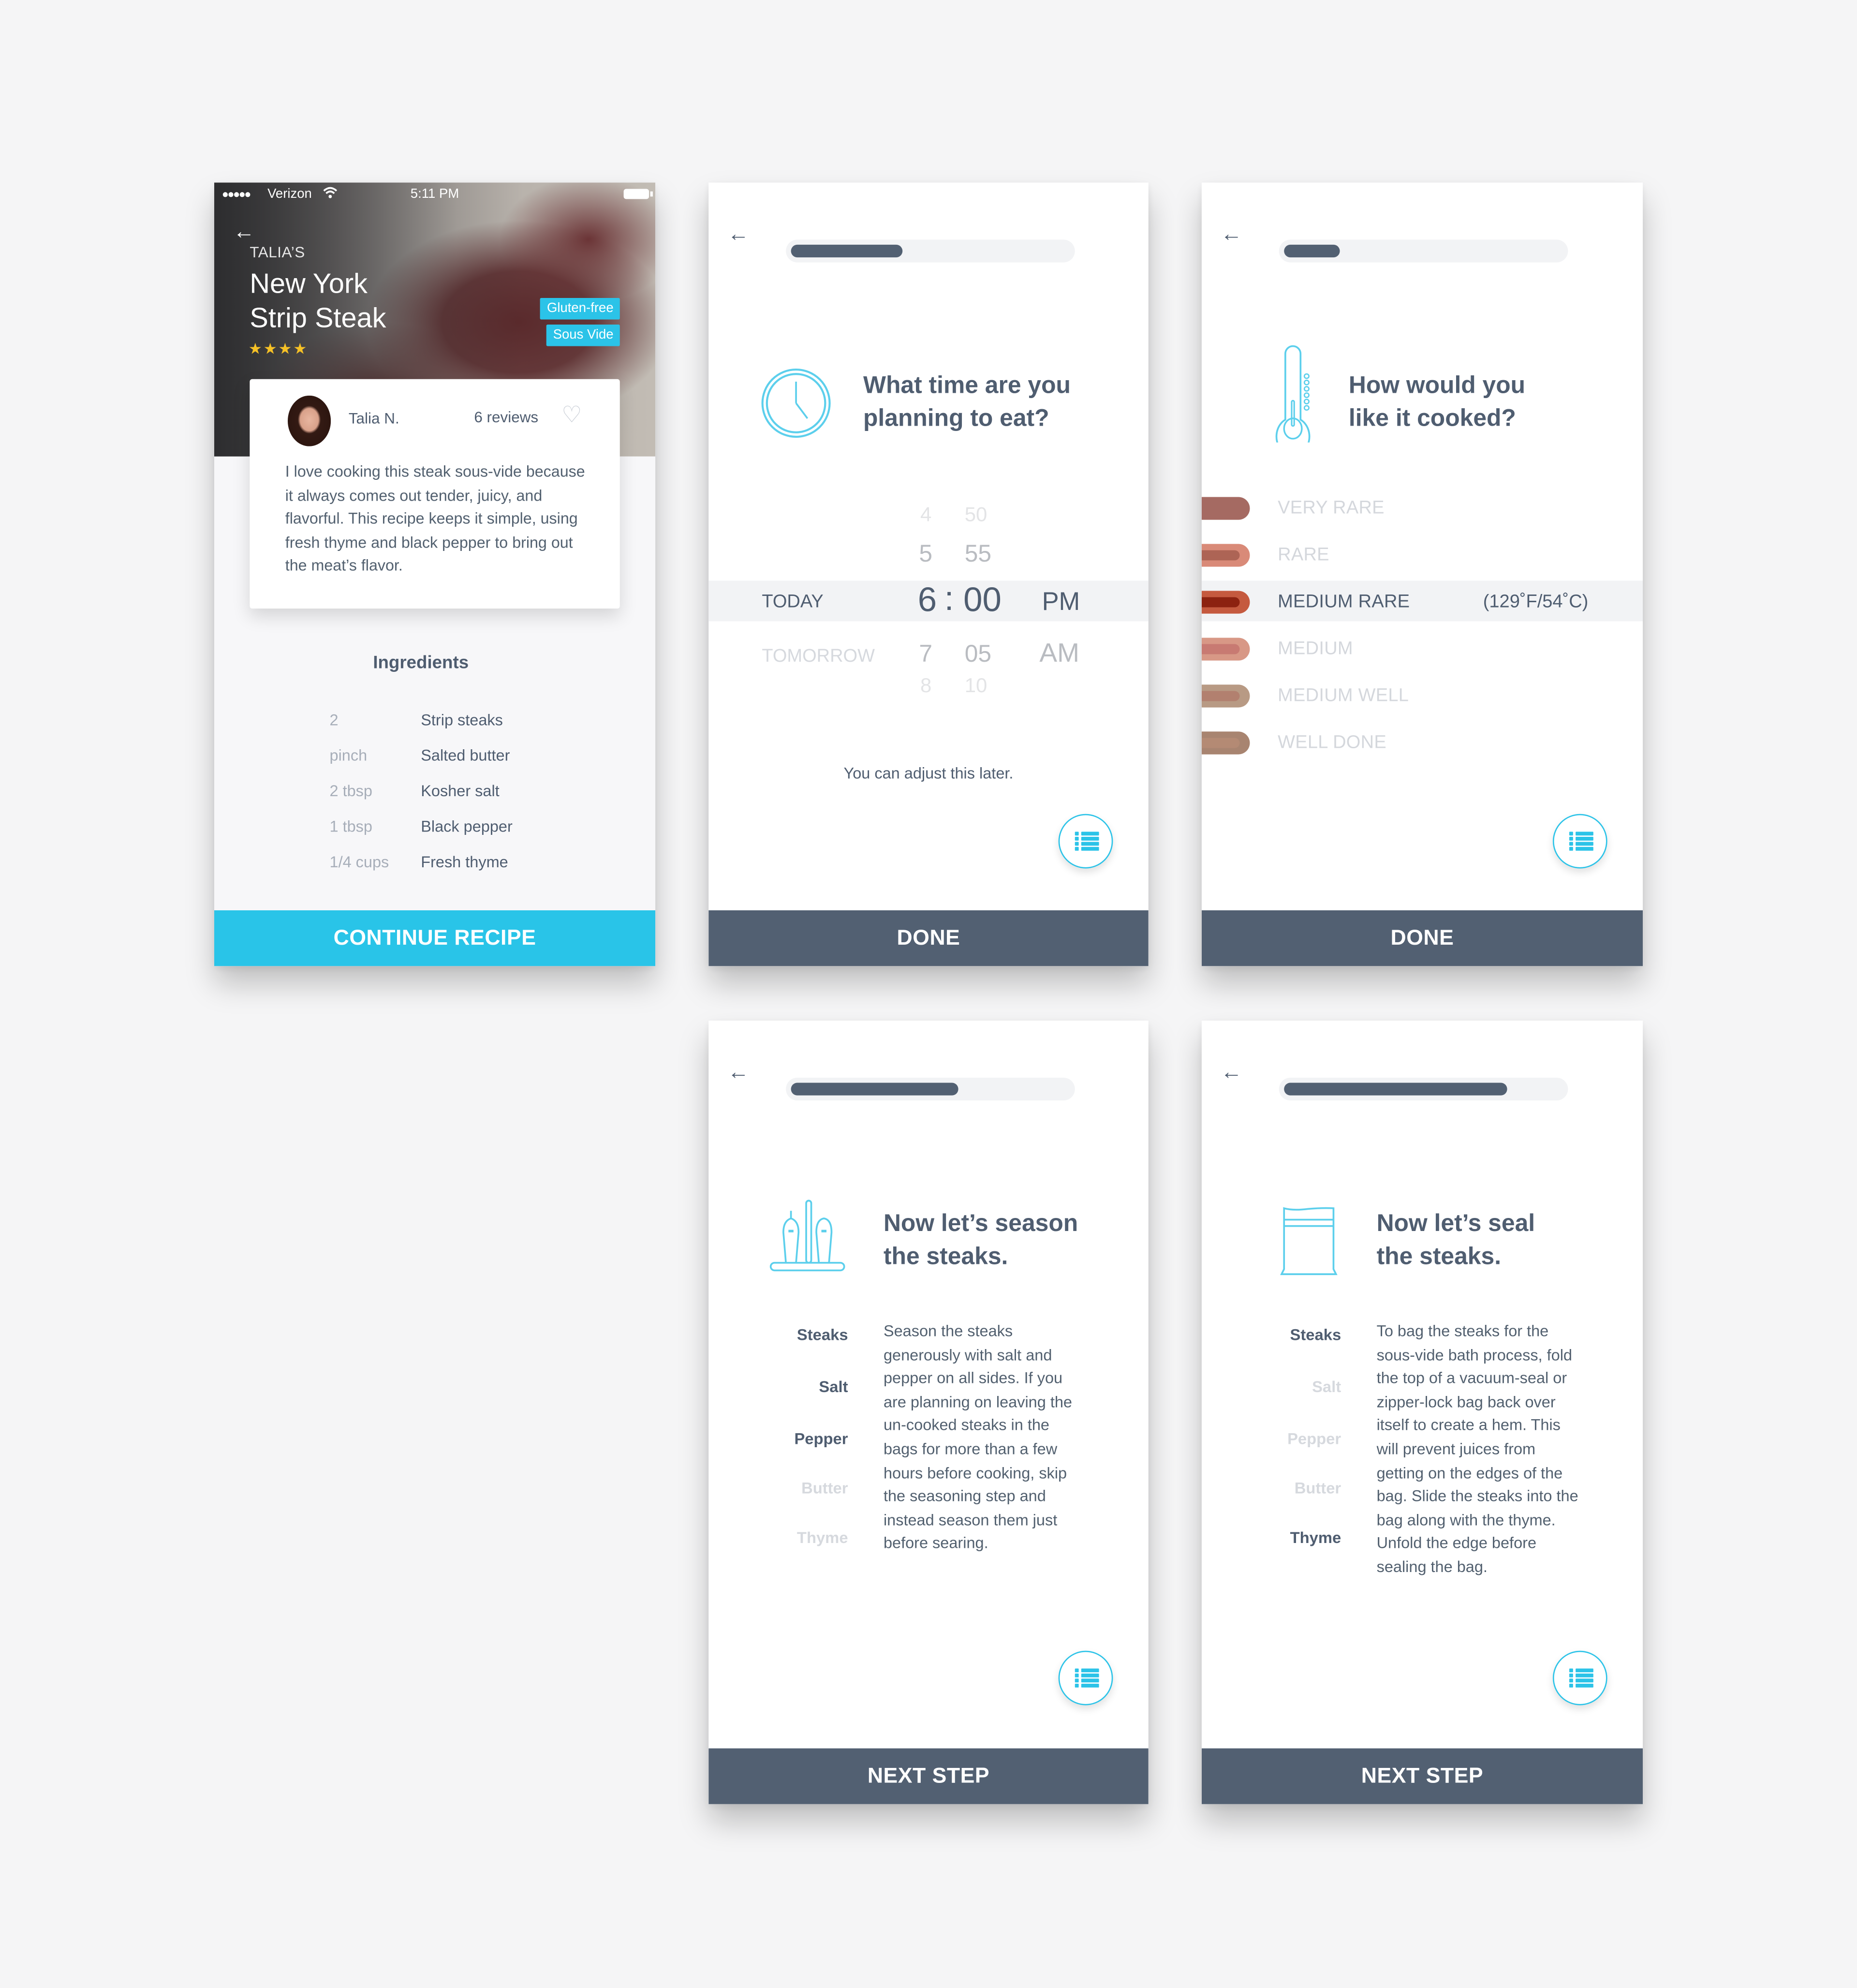  I want to click on salt-pepper-shakers-icon, so click(807, 1236).